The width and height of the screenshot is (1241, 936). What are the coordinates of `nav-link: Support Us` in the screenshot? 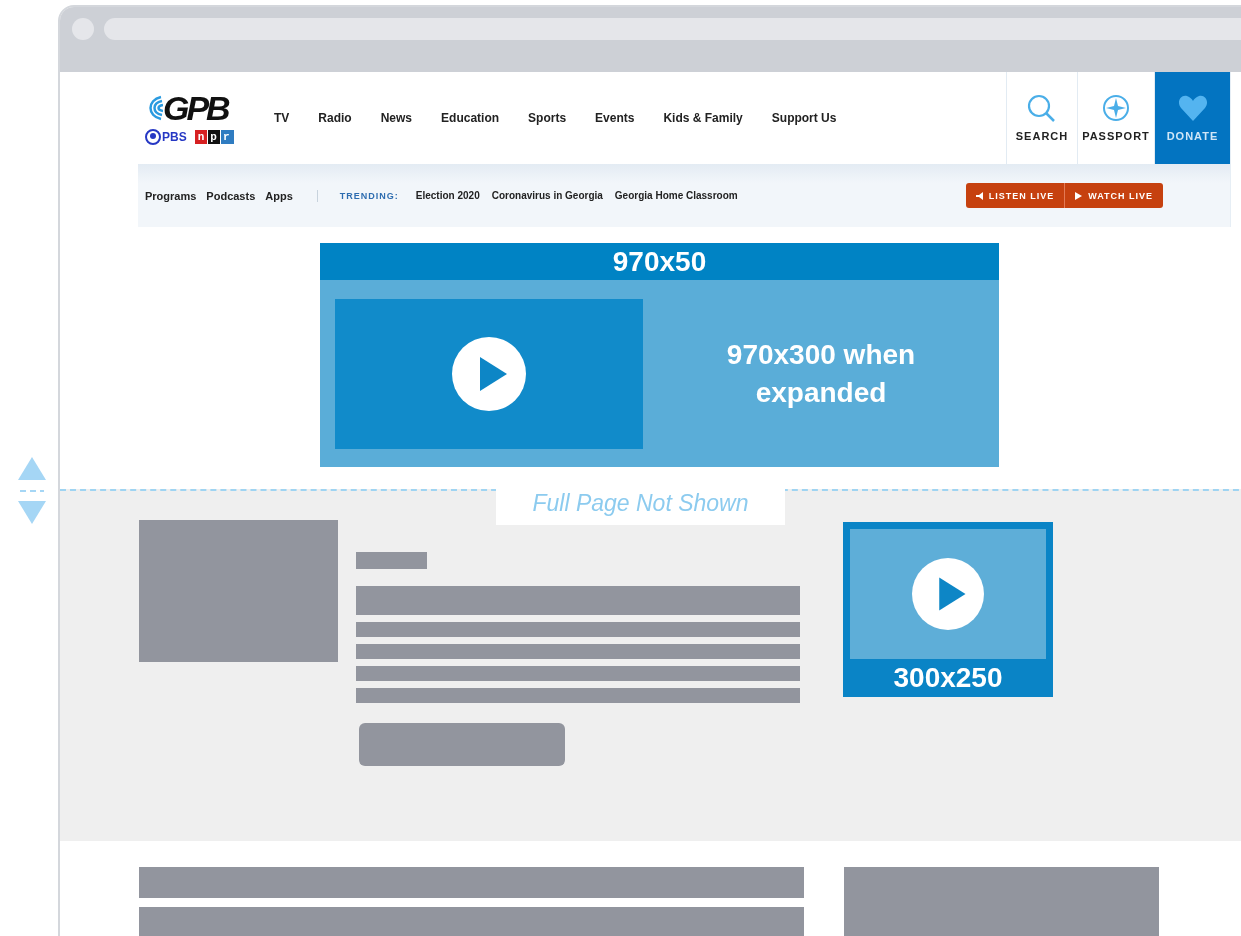 It's located at (804, 118).